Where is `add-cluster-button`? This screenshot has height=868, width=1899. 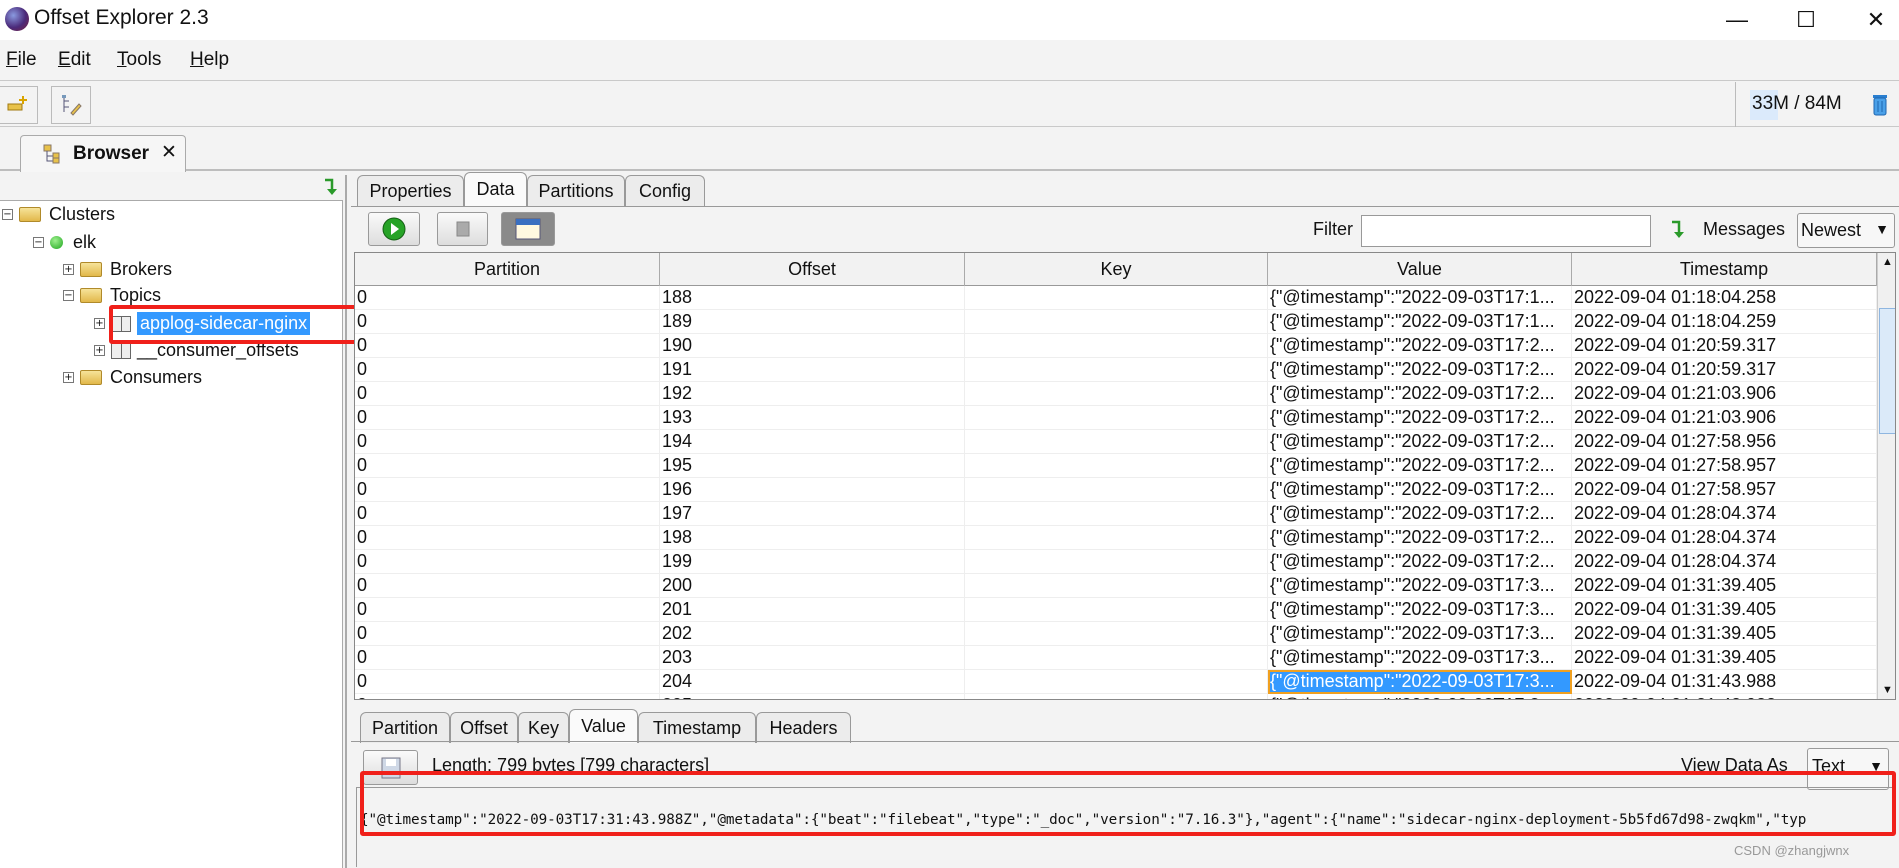 add-cluster-button is located at coordinates (19, 105).